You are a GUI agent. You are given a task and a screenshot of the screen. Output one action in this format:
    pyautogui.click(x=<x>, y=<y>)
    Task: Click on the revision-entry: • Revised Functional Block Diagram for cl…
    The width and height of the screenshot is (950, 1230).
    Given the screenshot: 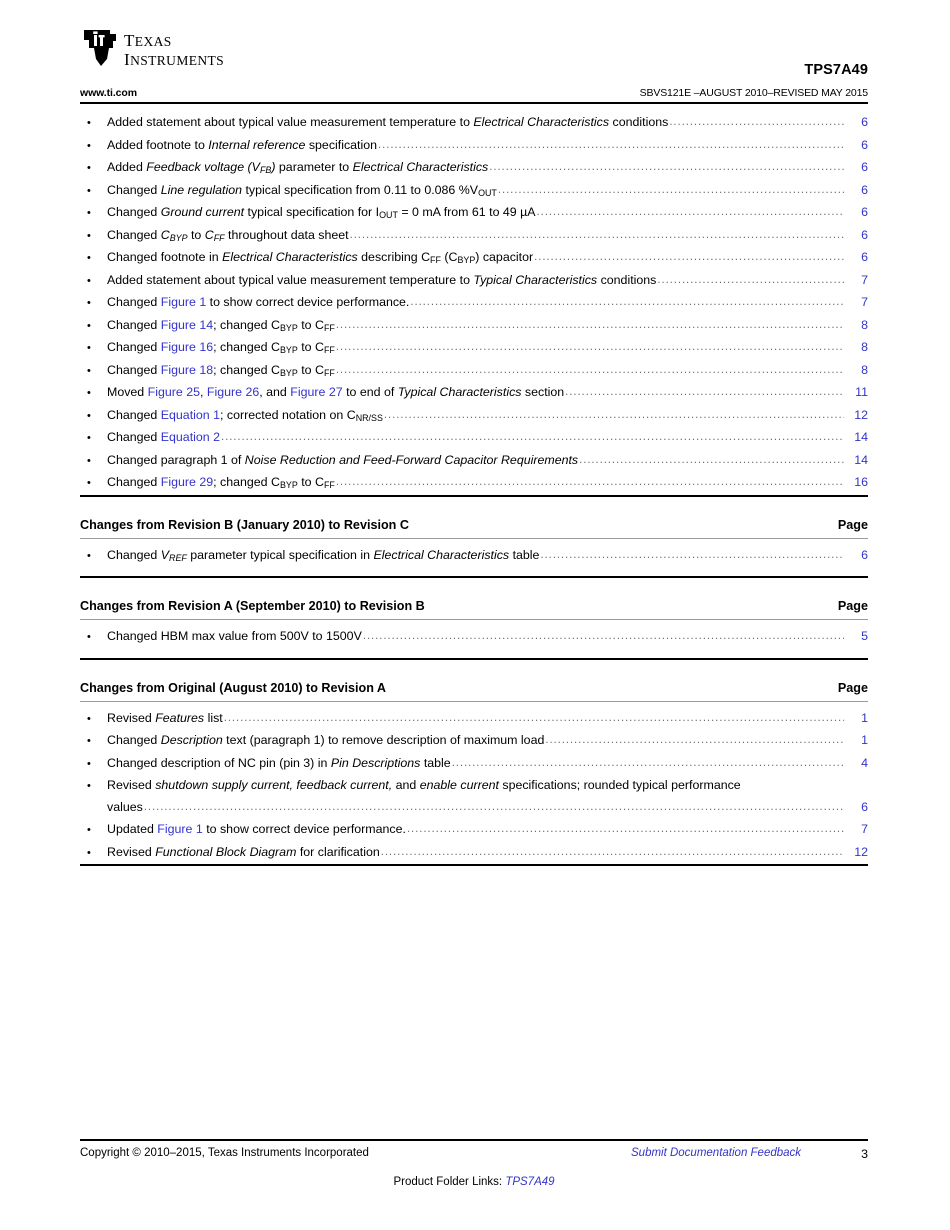 What is the action you would take?
    pyautogui.click(x=474, y=853)
    